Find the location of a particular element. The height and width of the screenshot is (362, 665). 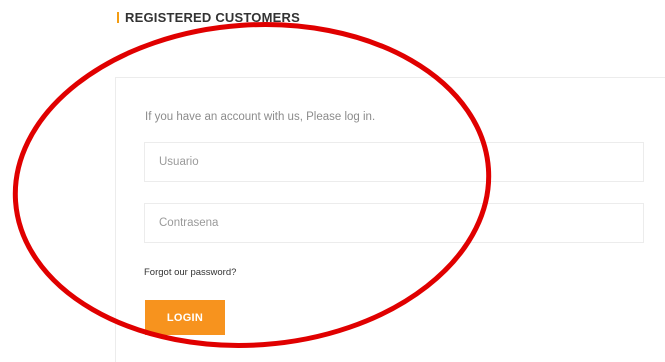

login-button: LOGIN is located at coordinates (185, 317).